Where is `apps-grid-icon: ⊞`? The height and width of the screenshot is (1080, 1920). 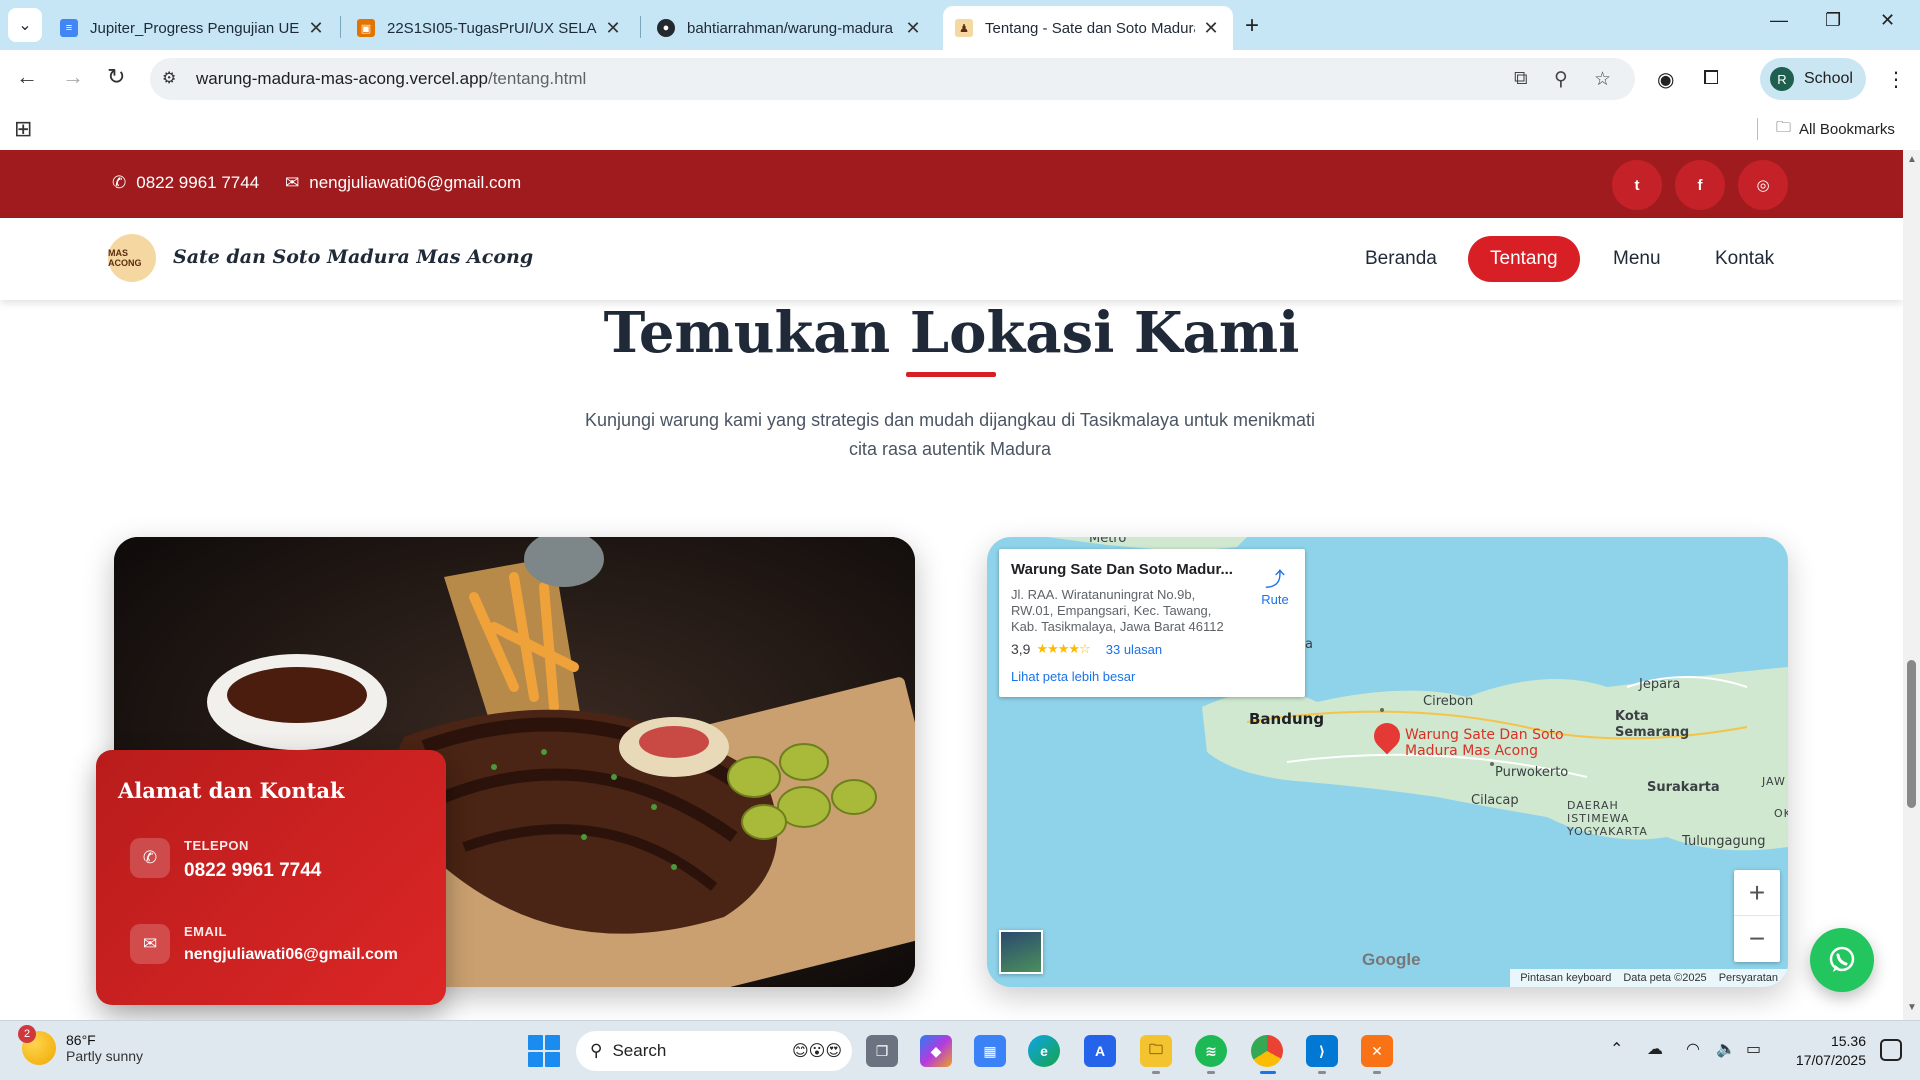
apps-grid-icon: ⊞ is located at coordinates (23, 129).